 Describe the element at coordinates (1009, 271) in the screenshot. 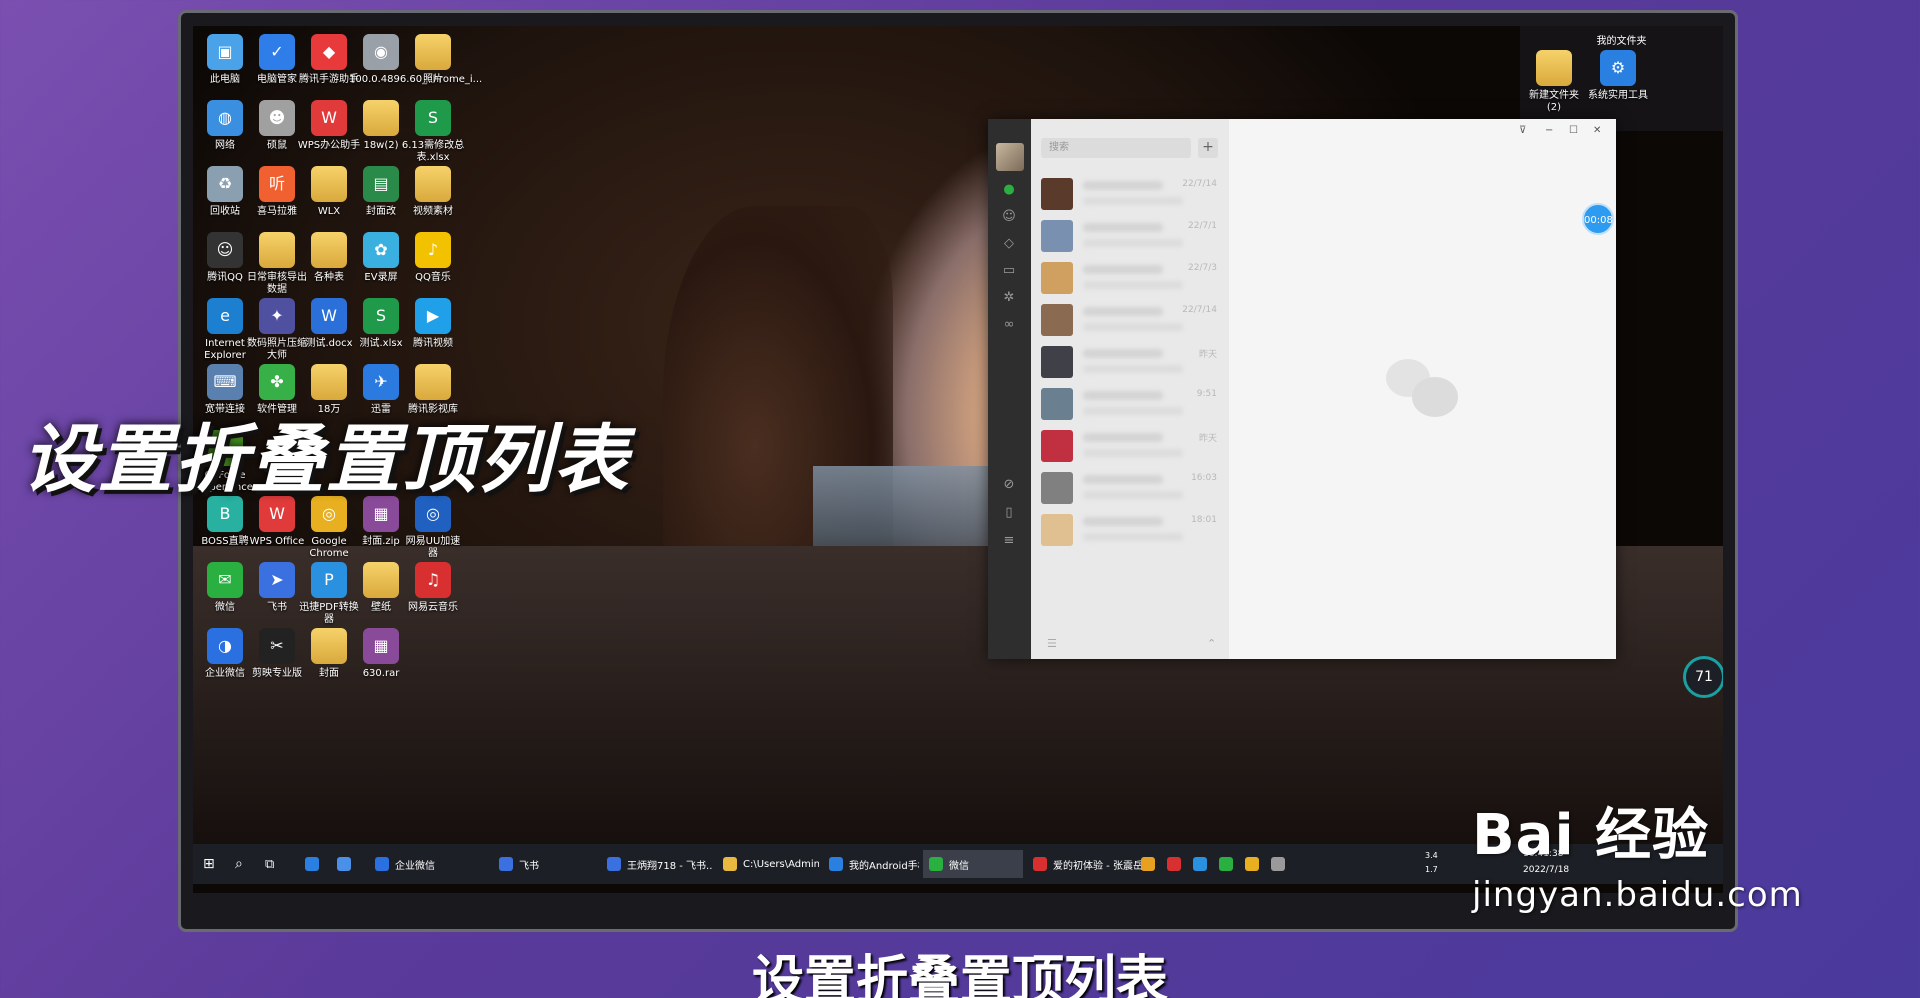

I see `files-icon: ▭` at that location.